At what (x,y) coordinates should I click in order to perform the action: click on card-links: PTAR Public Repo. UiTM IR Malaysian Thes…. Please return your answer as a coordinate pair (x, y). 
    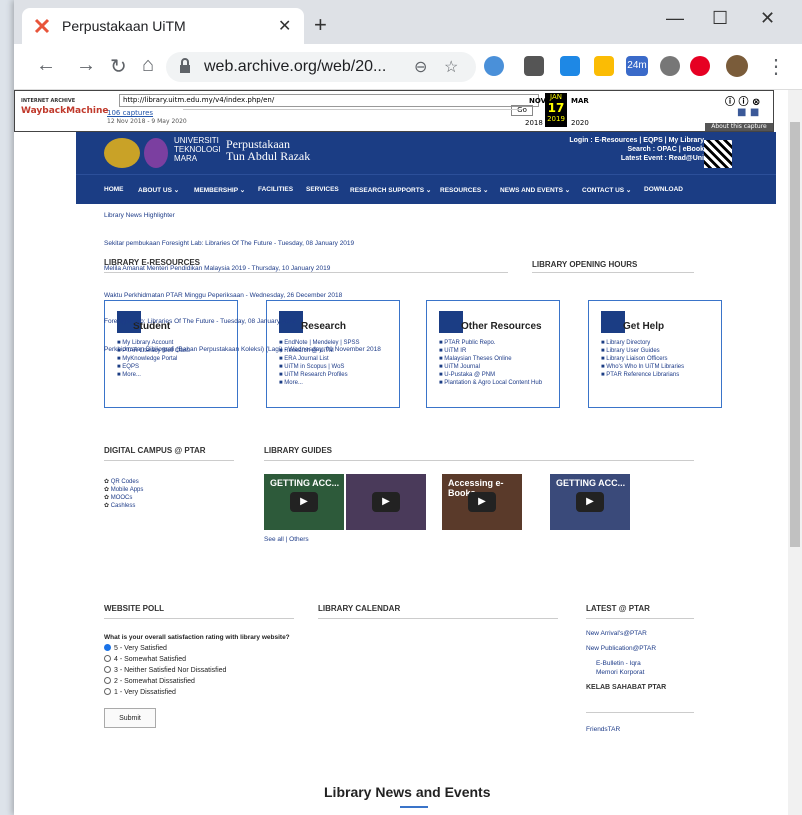
    Looking at the image, I should click on (490, 363).